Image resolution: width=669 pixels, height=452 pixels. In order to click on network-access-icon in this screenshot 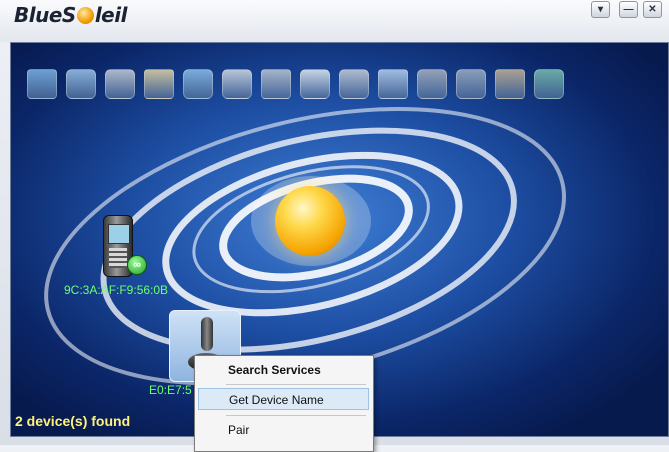, I will do `click(42, 84)`.